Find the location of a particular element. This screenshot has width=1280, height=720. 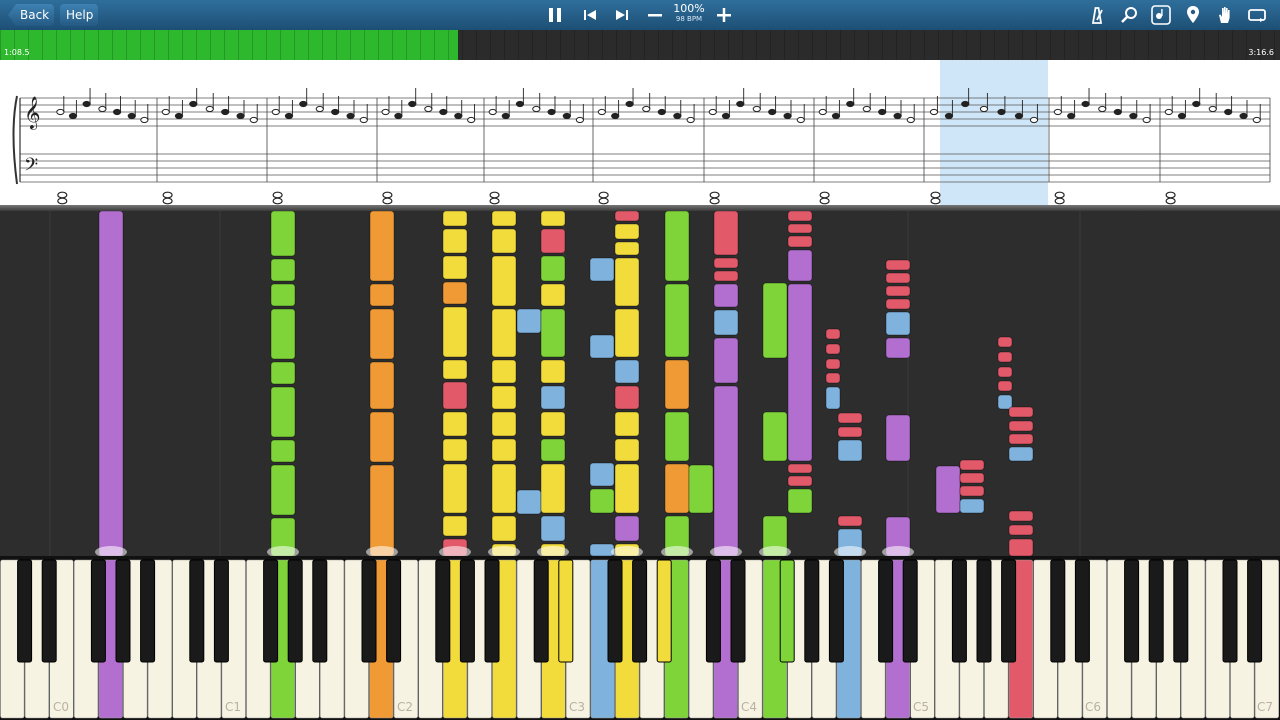

tempo-display: 100% 98 BPM is located at coordinates (689, 13).